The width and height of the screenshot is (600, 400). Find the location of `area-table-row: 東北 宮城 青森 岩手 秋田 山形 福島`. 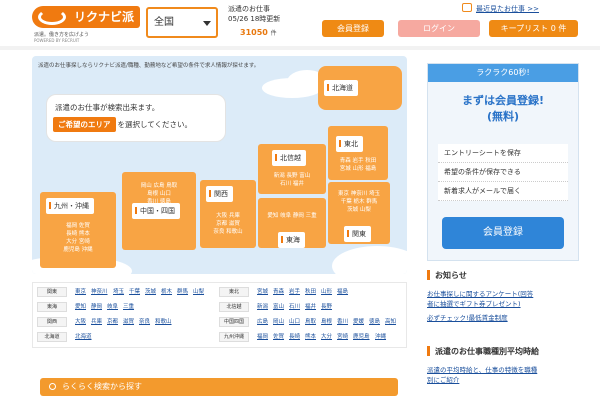

area-table-row: 東北 宮城 青森 岩手 秋田 山形 福島 is located at coordinates (309, 292).